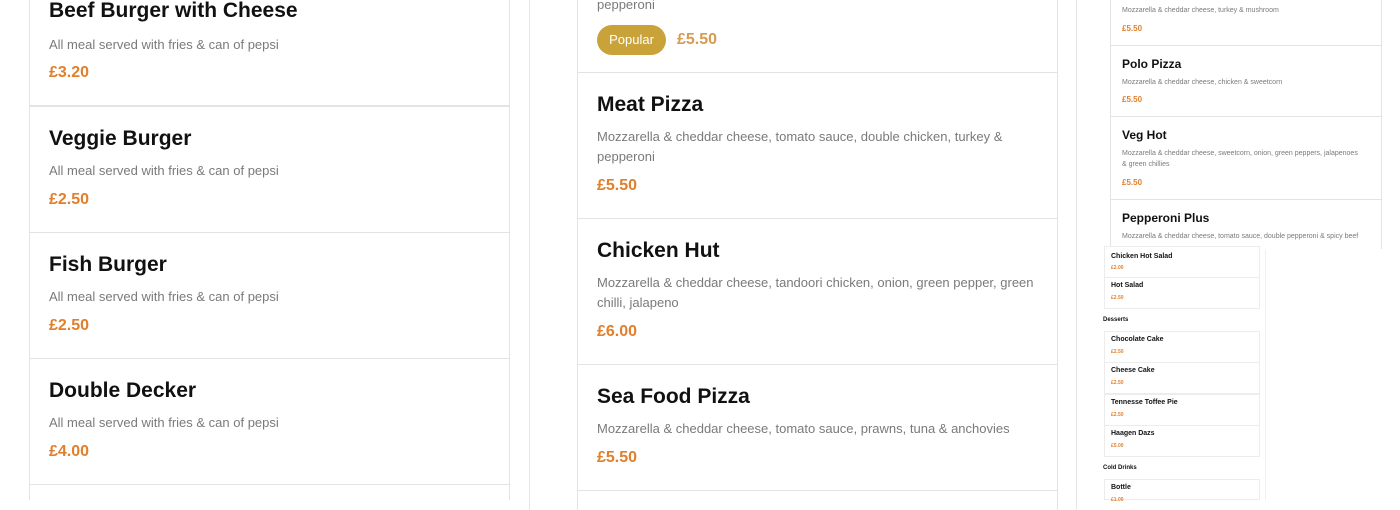 The width and height of the screenshot is (1400, 510). Describe the element at coordinates (1182, 293) in the screenshot. I see `menu-item-card: Hot Salad £2.50` at that location.